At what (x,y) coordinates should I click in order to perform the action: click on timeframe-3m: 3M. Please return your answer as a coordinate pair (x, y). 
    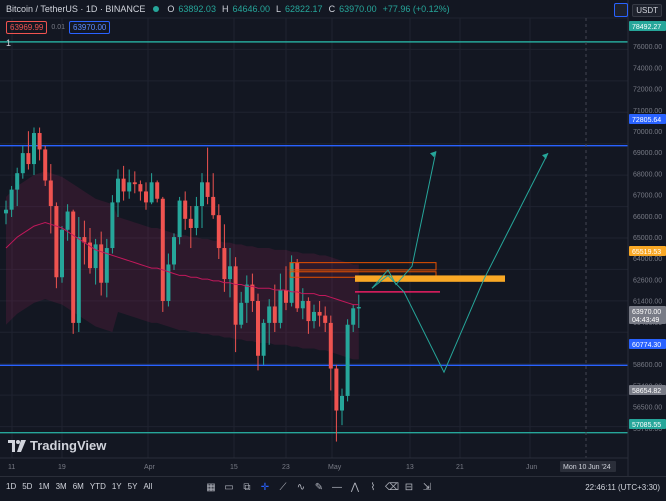
    Looking at the image, I should click on (61, 486).